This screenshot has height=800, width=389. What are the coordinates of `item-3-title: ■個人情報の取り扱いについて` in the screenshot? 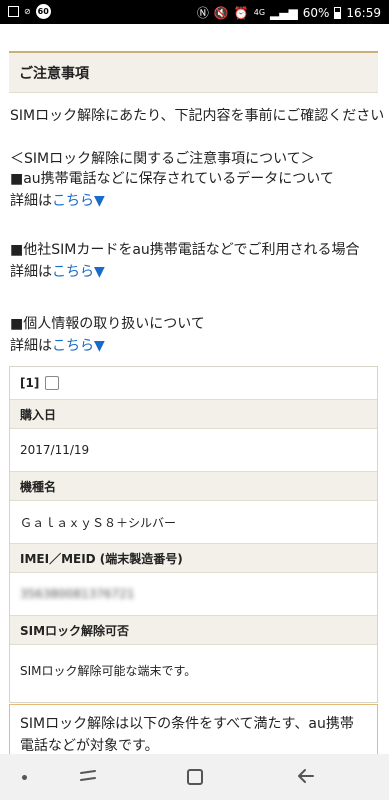 It's located at (107, 324).